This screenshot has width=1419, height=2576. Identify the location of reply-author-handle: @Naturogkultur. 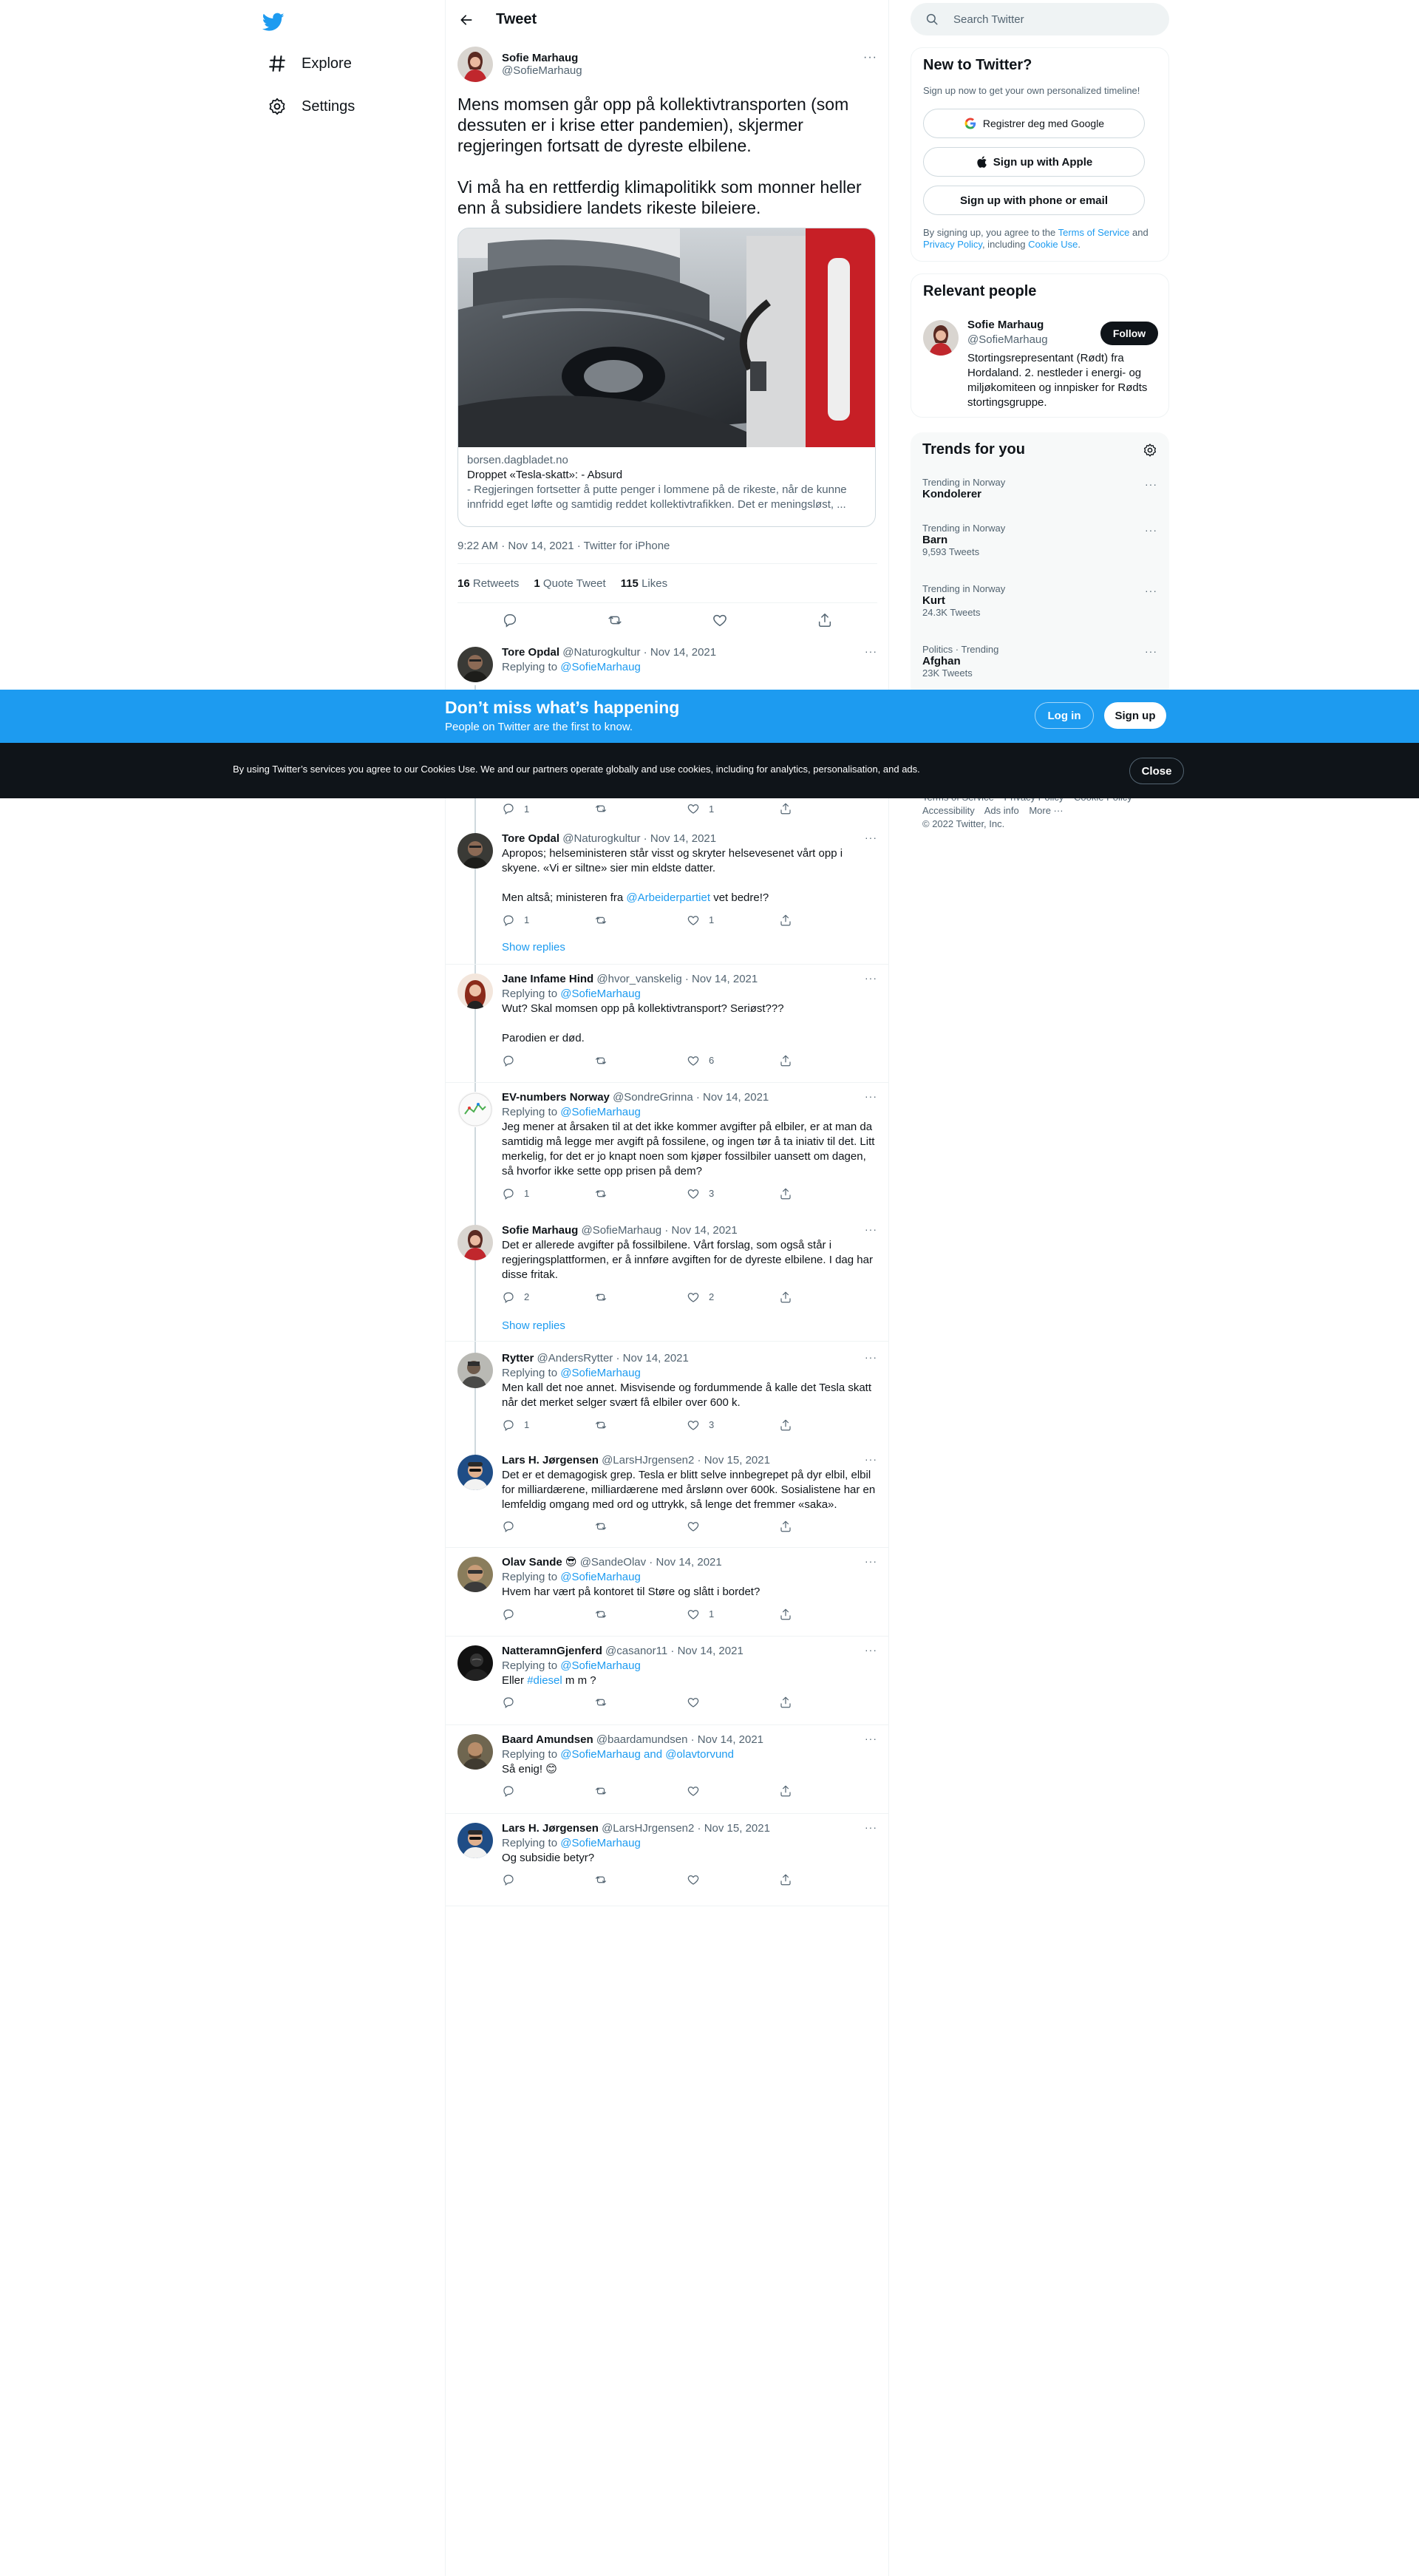
(601, 652).